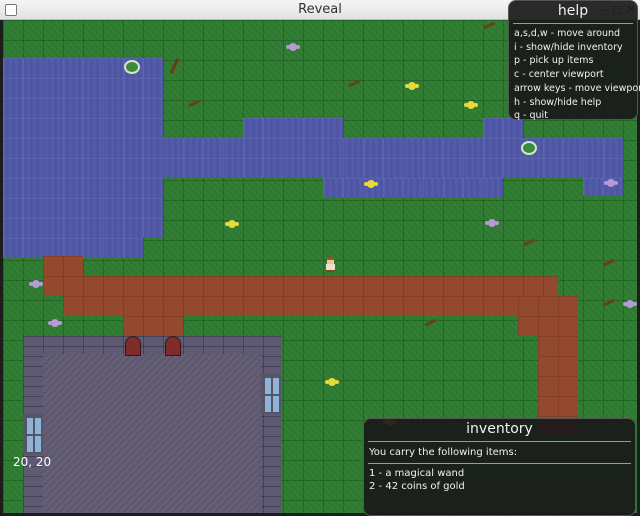 This screenshot has height=516, width=640. Describe the element at coordinates (417, 473) in the screenshot. I see `inventory-item: 1 - a magical wand` at that location.